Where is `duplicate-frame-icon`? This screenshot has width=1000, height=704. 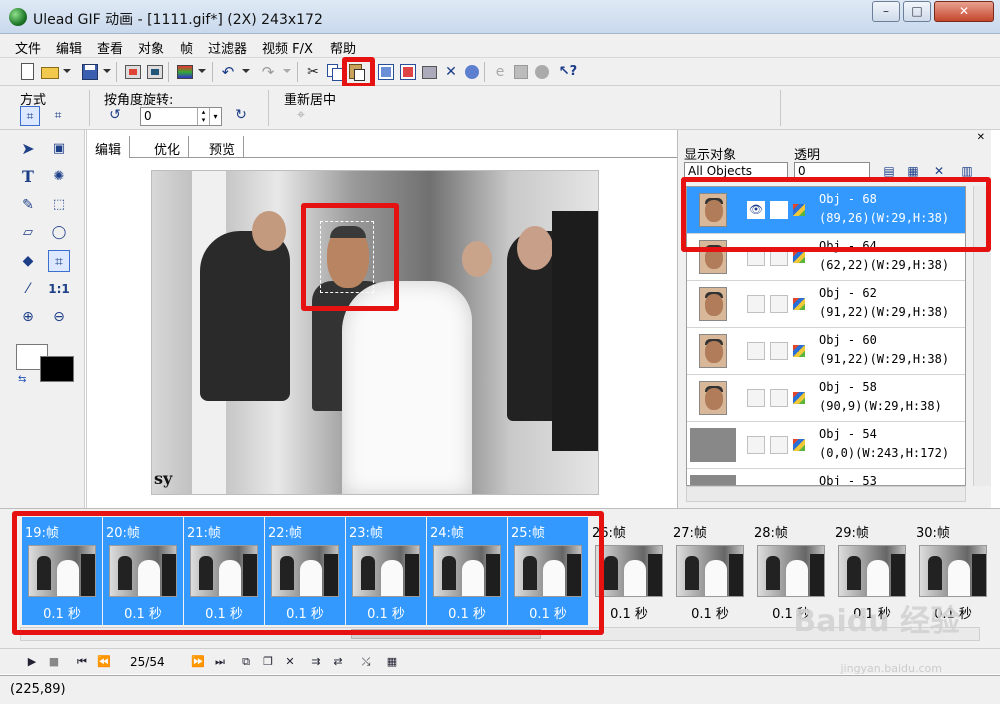
duplicate-frame-icon is located at coordinates (408, 72).